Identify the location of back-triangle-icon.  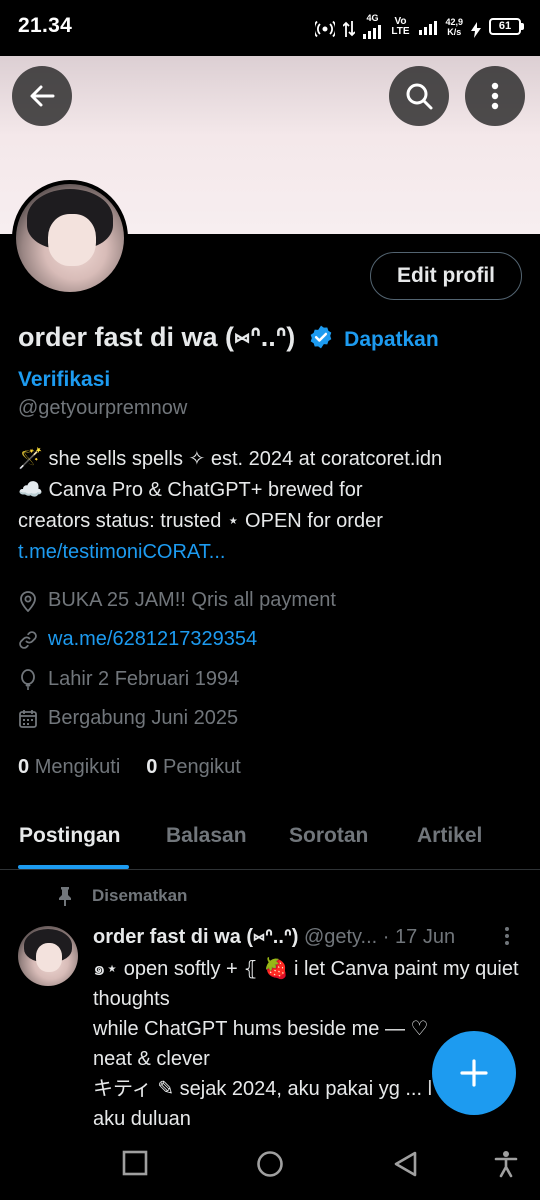
(405, 1164).